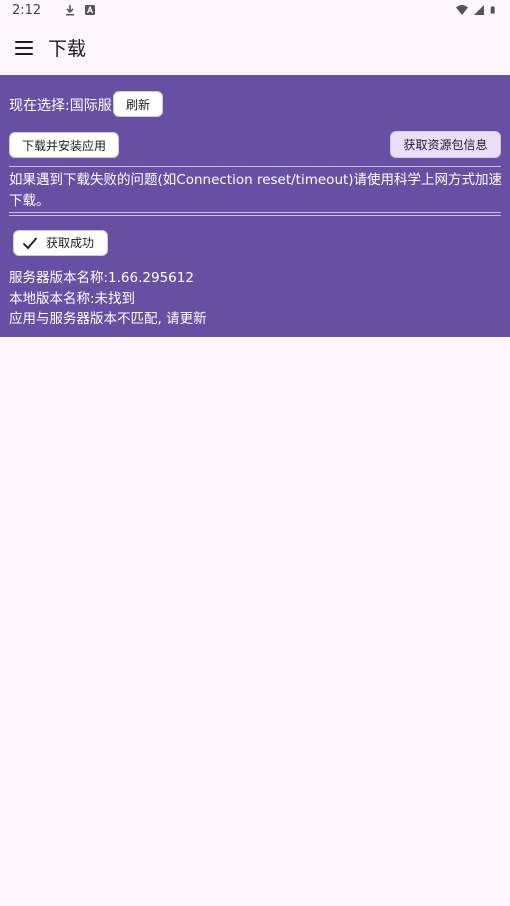 This screenshot has width=510, height=906. I want to click on wifi-icon, so click(462, 10).